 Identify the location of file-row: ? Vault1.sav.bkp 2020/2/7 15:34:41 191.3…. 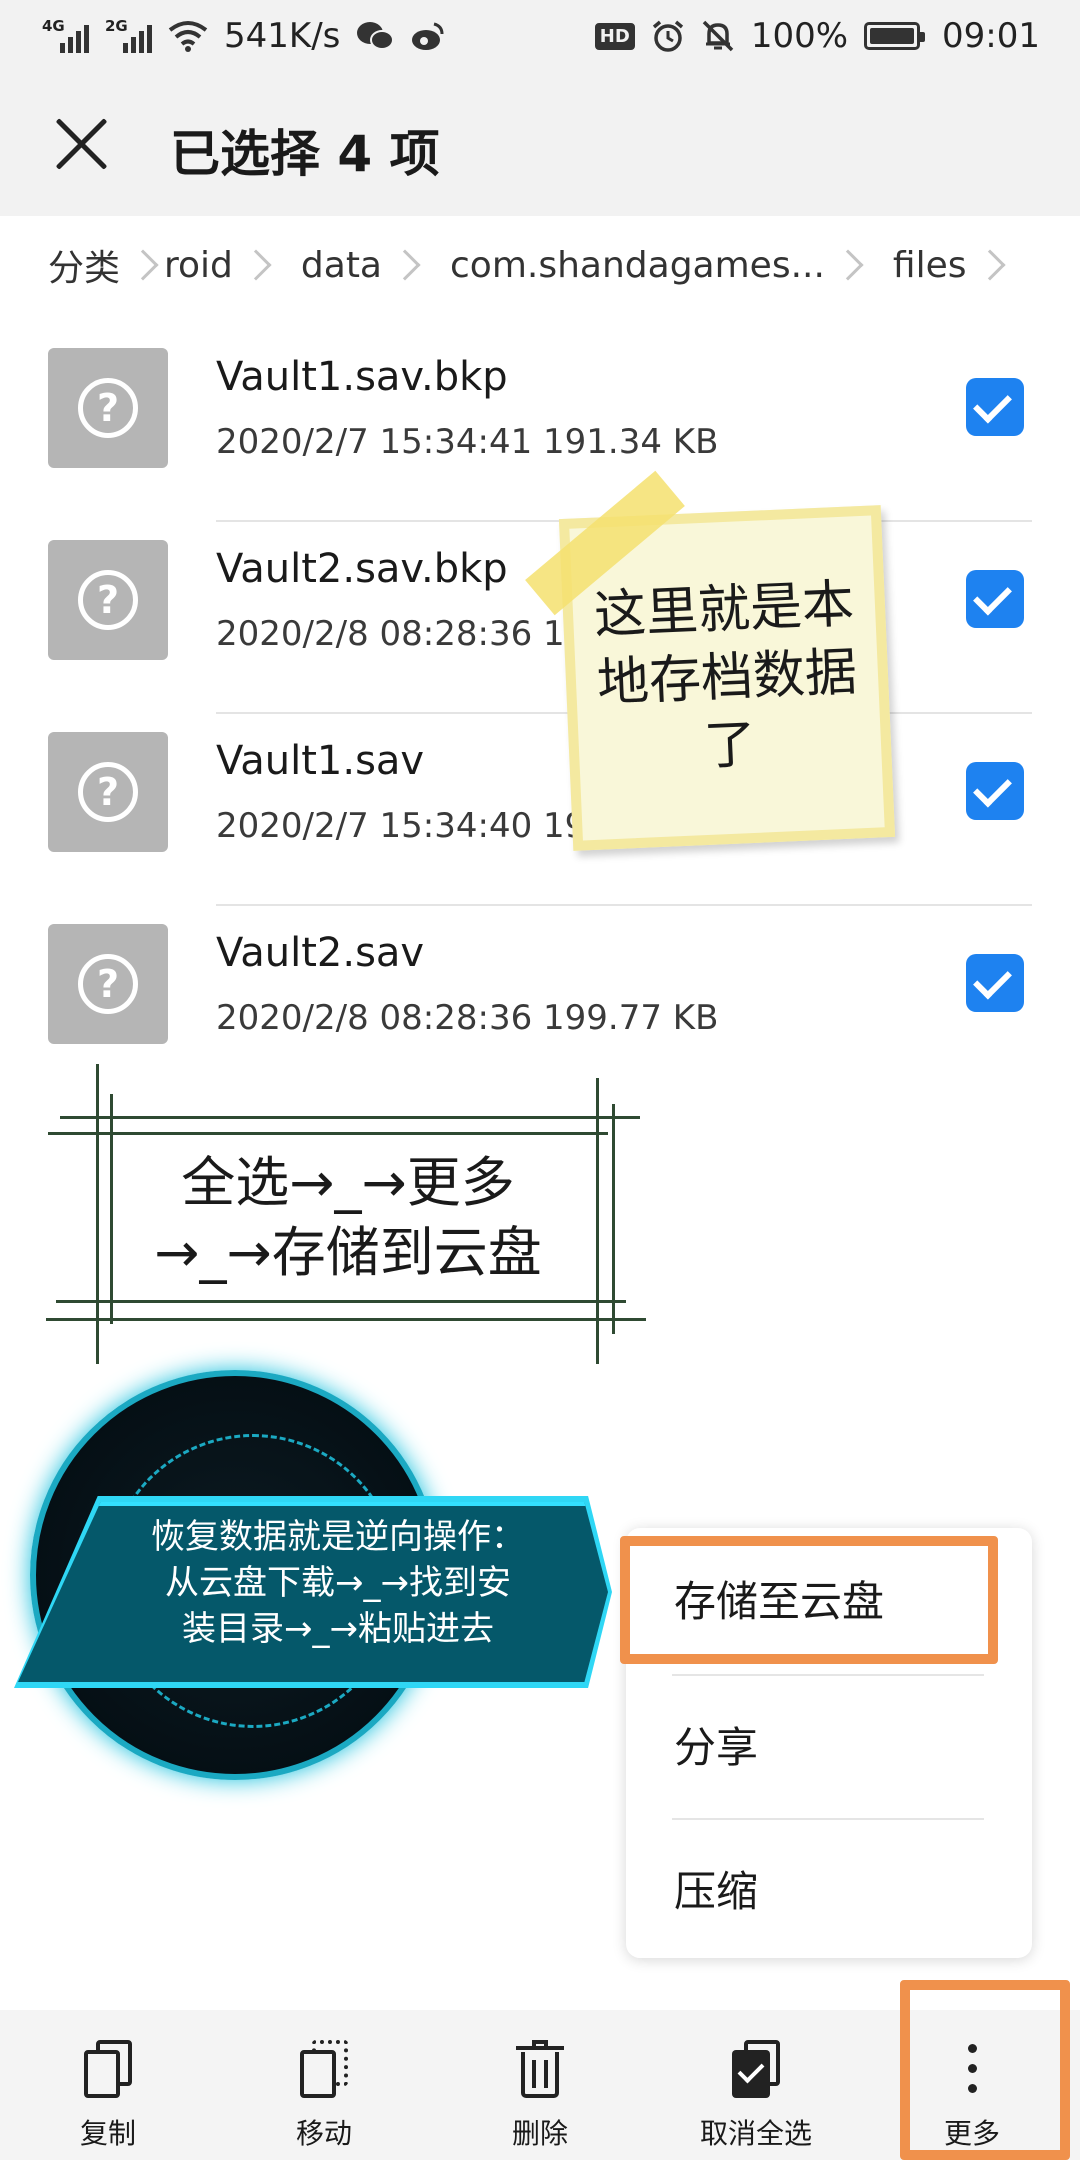
(540, 426).